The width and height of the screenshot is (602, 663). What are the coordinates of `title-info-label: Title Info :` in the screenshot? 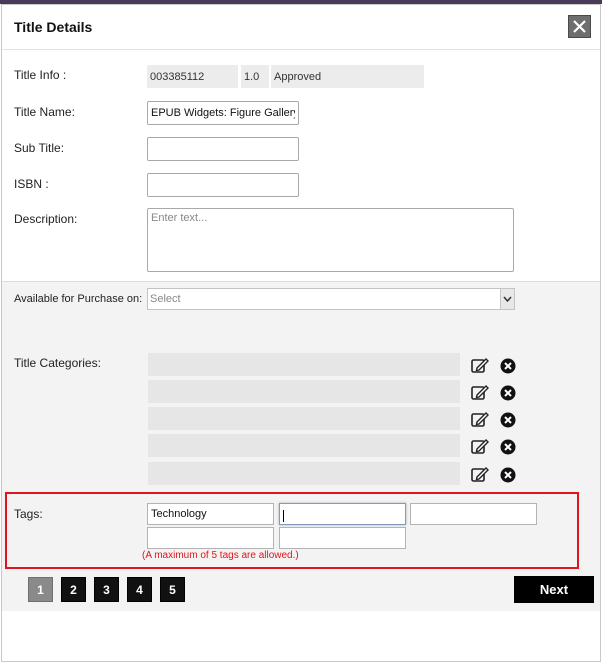 It's located at (40, 75).